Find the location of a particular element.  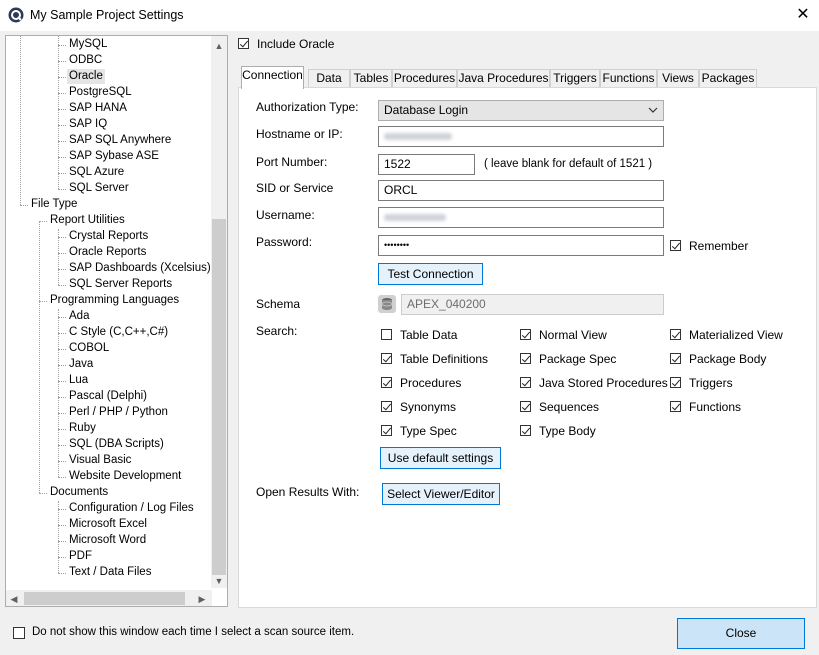

close-button: Close is located at coordinates (741, 633).